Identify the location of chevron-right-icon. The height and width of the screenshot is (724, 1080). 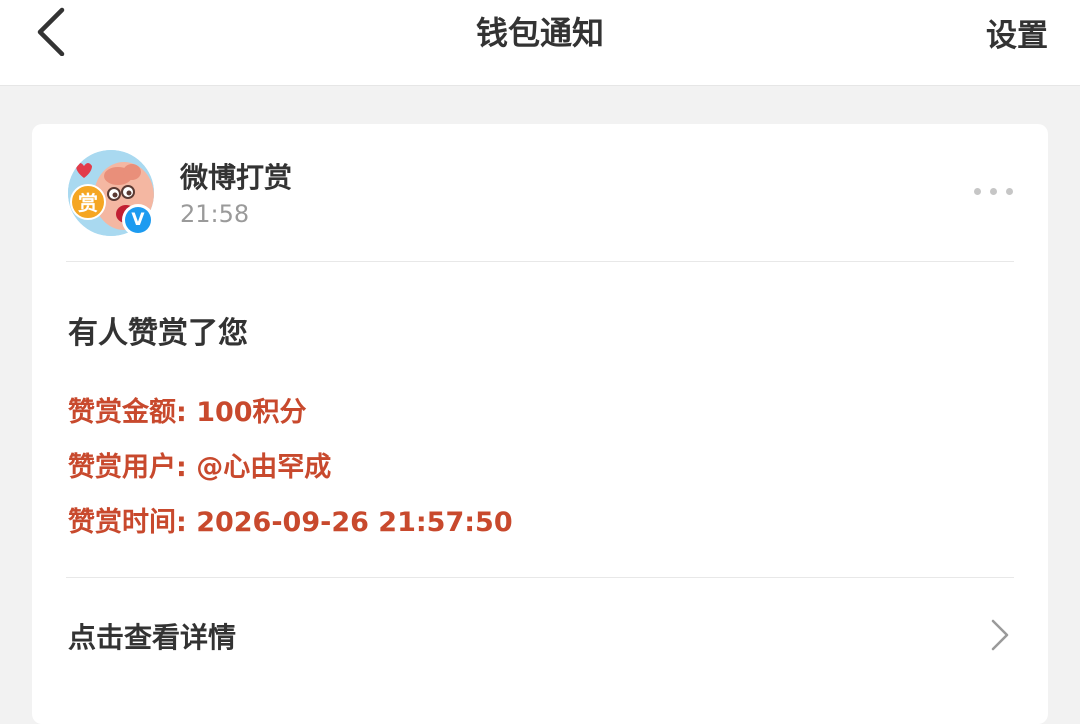
(1000, 635).